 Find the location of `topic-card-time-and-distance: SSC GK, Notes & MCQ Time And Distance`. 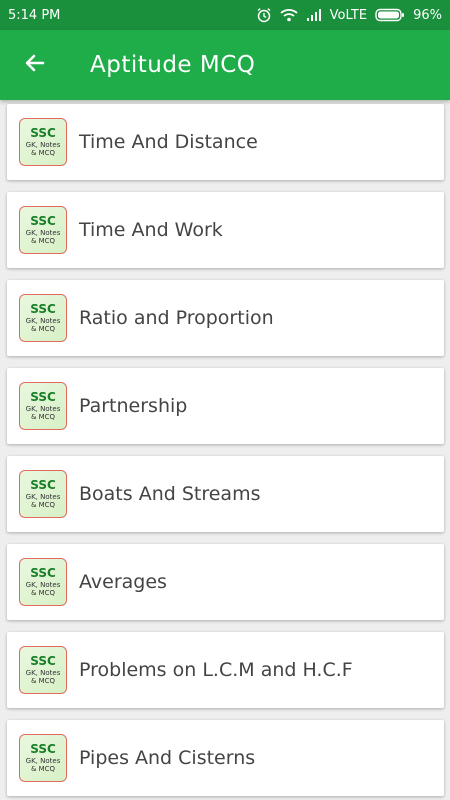

topic-card-time-and-distance: SSC GK, Notes & MCQ Time And Distance is located at coordinates (225, 142).